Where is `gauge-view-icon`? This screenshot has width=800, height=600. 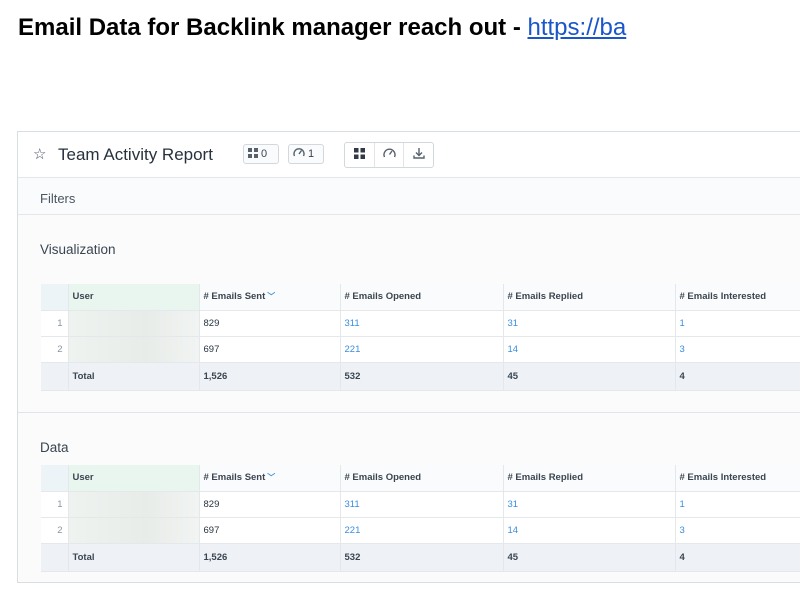 gauge-view-icon is located at coordinates (389, 155).